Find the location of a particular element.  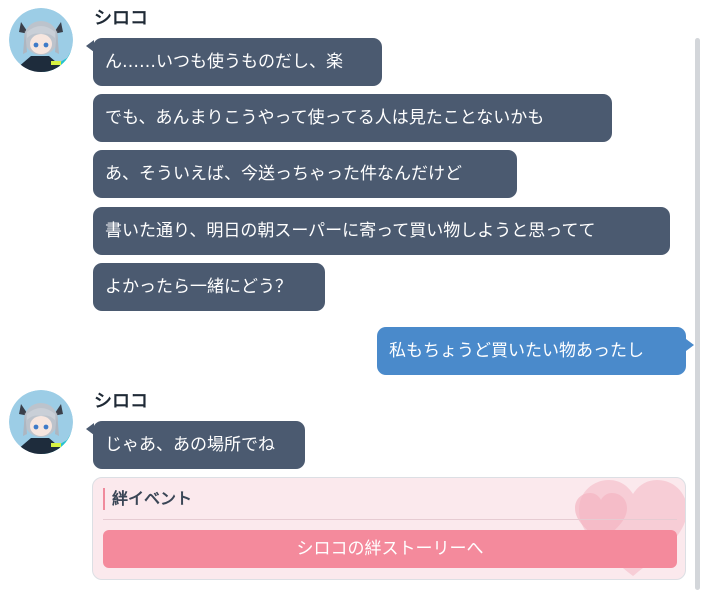

scrollbar is located at coordinates (697, 314).